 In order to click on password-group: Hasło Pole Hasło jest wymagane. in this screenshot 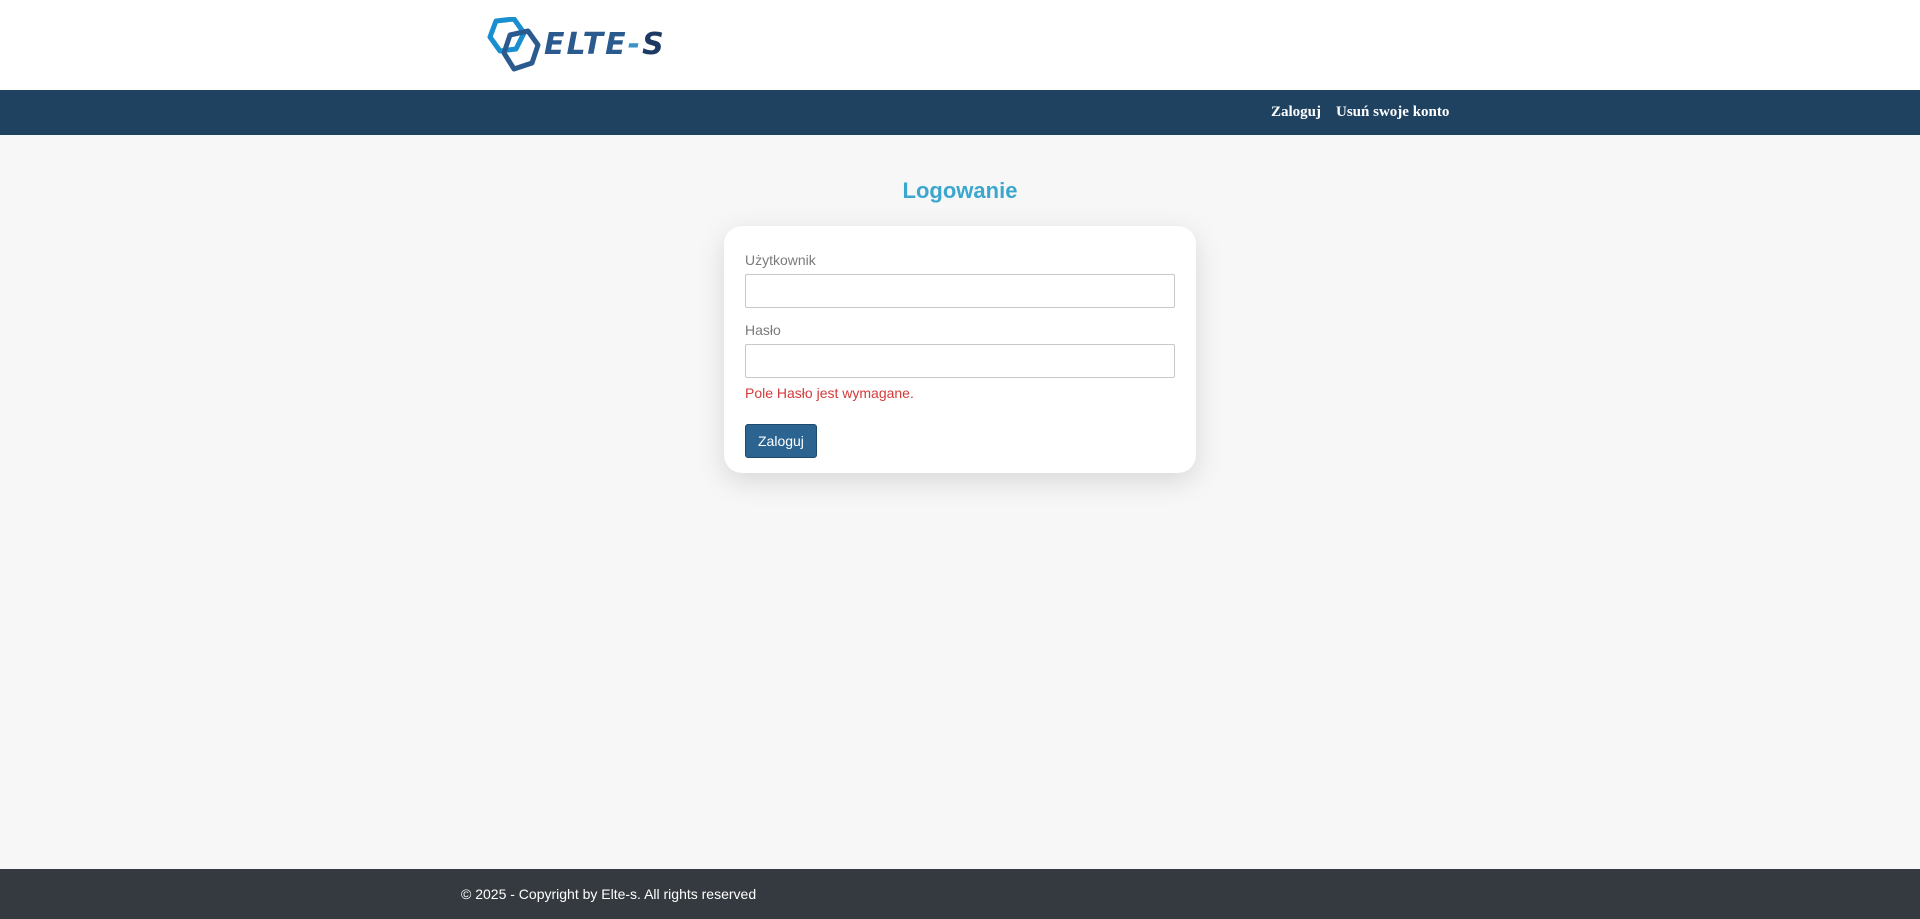, I will do `click(960, 361)`.